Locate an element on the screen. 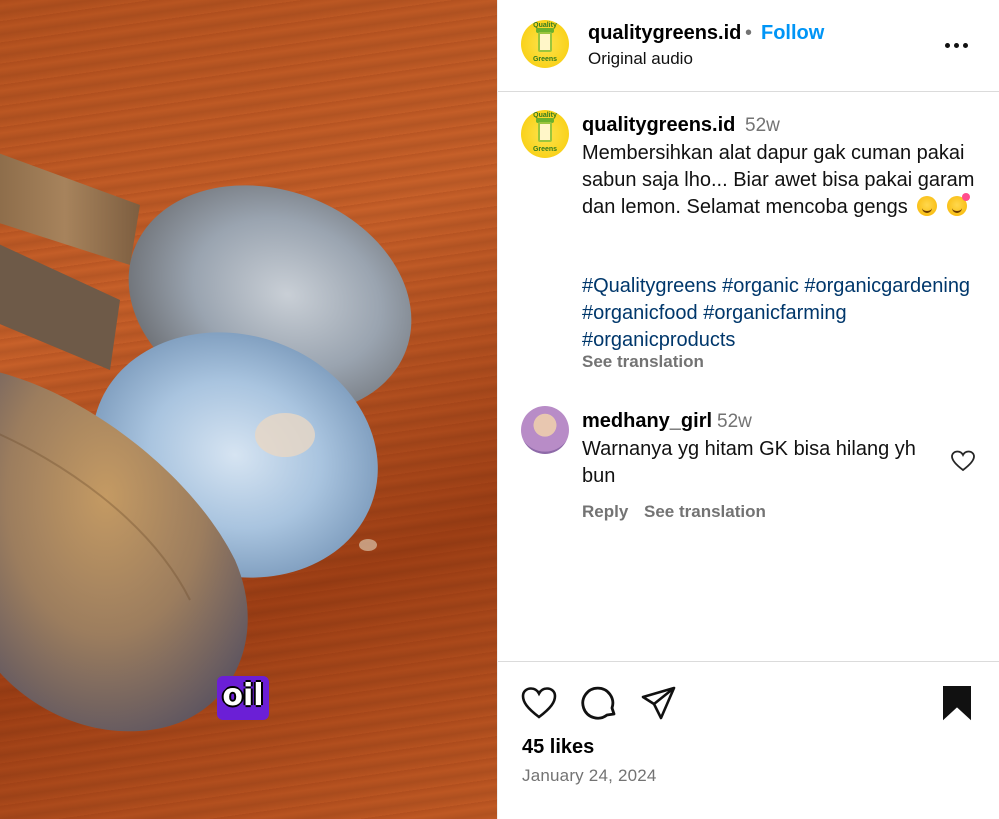 This screenshot has height=819, width=999. author-username: qualitygreens.id is located at coordinates (664, 33).